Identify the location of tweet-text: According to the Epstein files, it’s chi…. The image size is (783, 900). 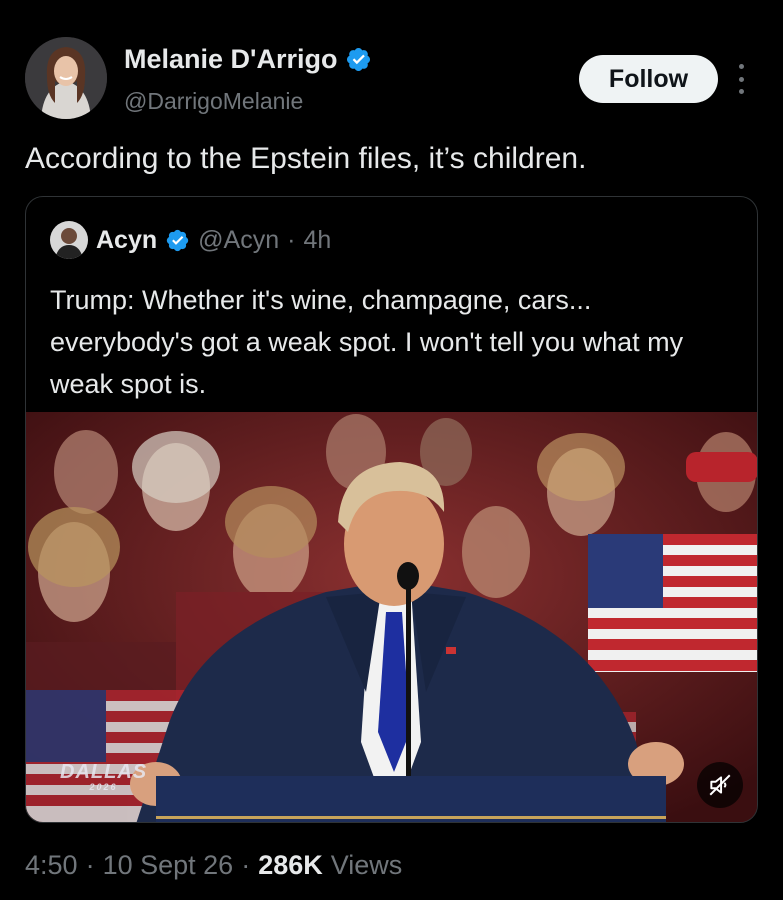
(306, 158).